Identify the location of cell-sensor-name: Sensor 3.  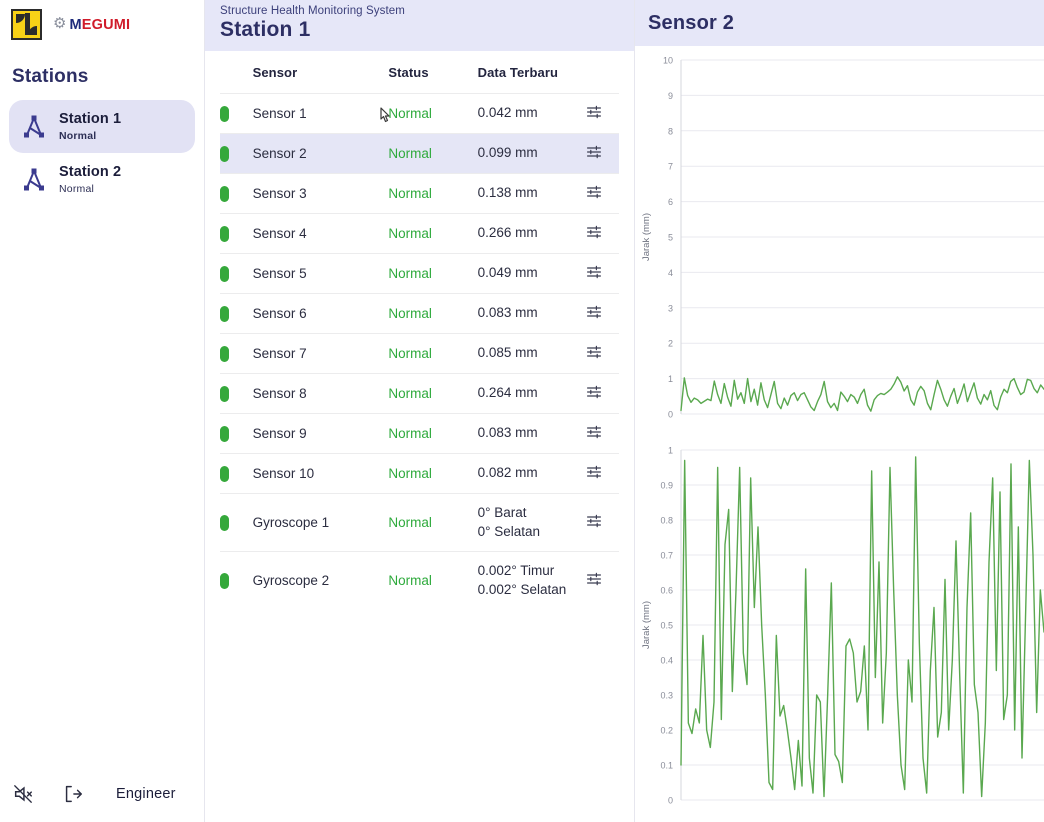
(320, 193).